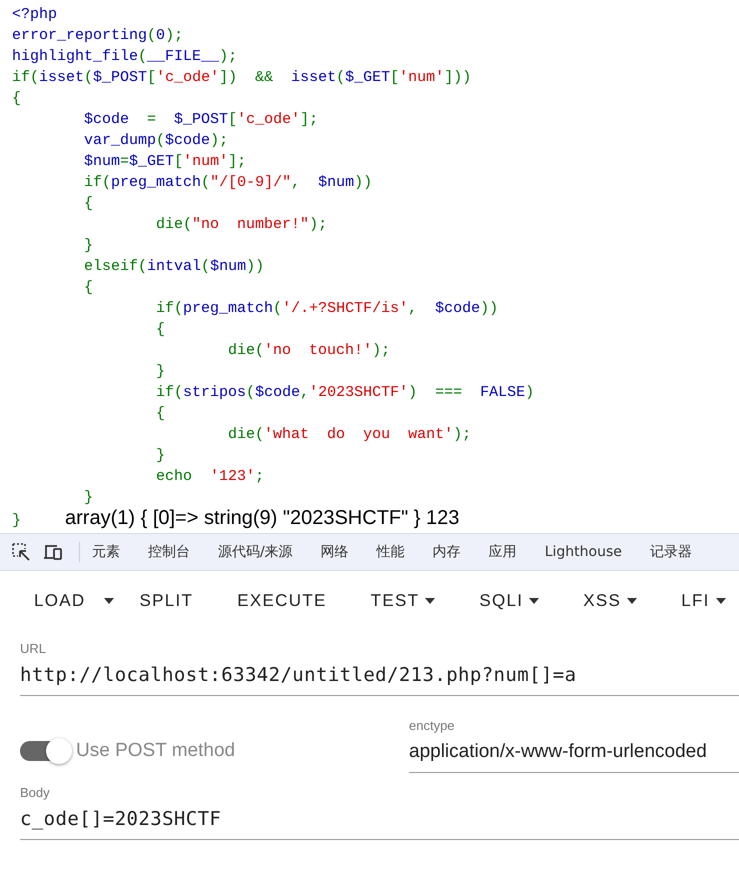 The width and height of the screenshot is (739, 884). I want to click on menu-button: SQLI, so click(509, 601).